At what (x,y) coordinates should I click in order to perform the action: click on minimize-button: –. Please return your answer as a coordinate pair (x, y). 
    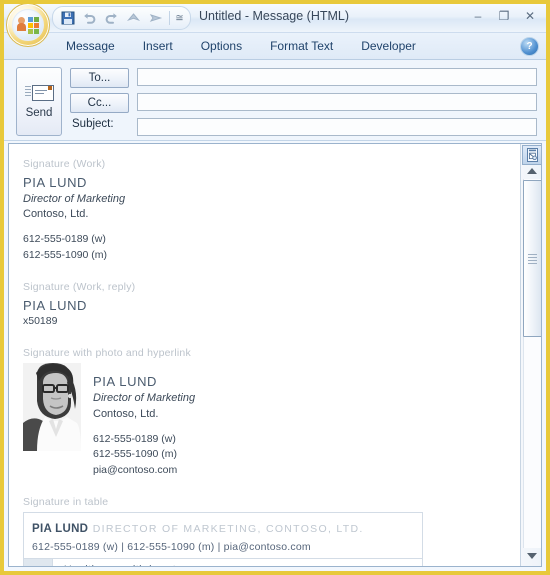
    Looking at the image, I should click on (478, 16).